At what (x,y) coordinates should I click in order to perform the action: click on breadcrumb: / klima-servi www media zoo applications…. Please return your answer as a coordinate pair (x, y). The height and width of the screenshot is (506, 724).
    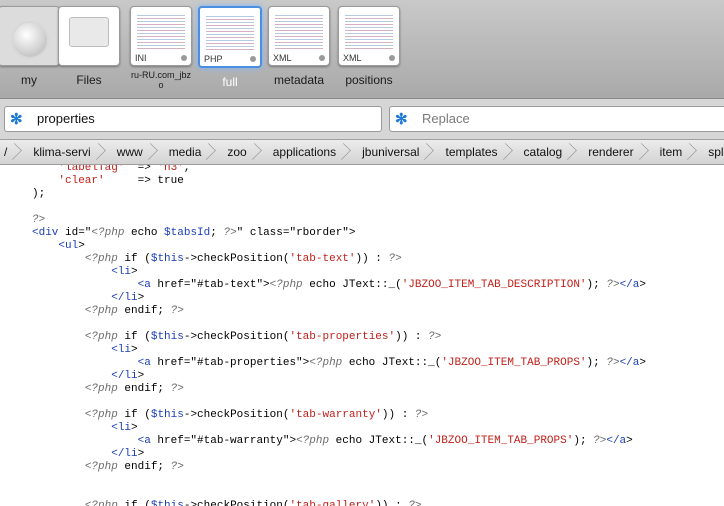
    Looking at the image, I should click on (362, 152).